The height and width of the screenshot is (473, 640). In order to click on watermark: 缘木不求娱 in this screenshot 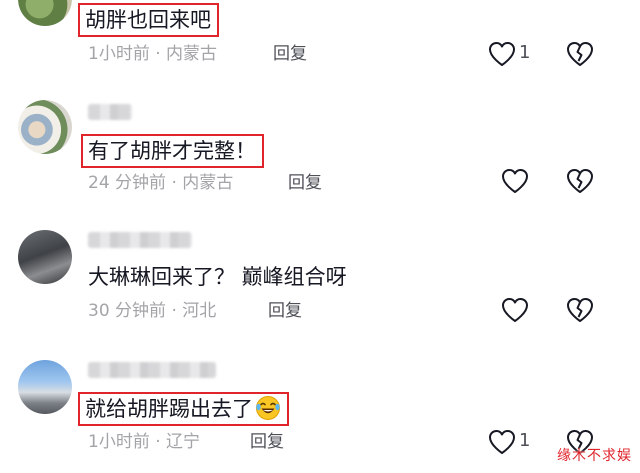, I will do `click(594, 456)`.